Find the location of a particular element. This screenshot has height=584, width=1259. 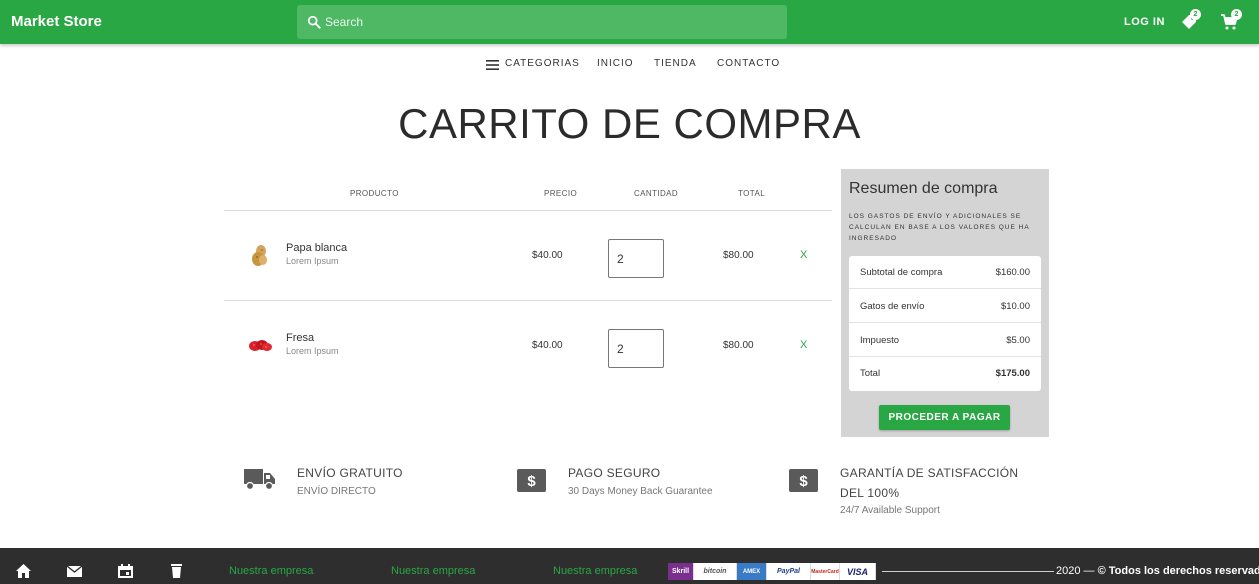

summary-label: Gatos de envío is located at coordinates (892, 306).